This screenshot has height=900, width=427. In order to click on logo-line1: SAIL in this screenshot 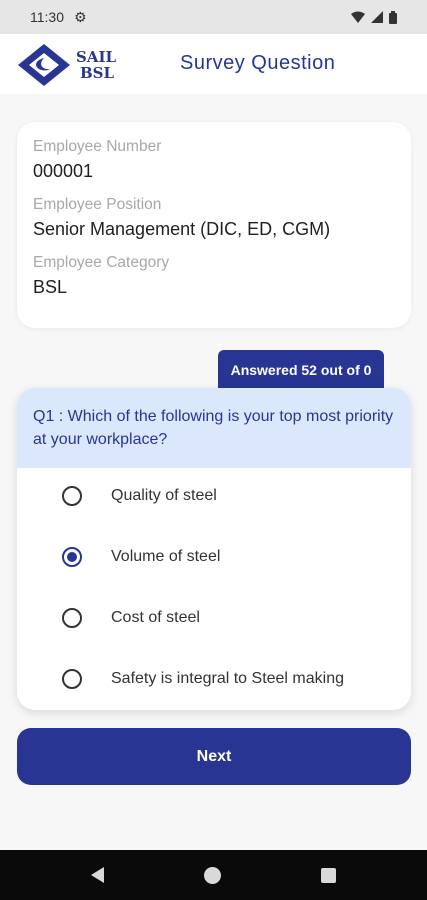, I will do `click(96, 57)`.